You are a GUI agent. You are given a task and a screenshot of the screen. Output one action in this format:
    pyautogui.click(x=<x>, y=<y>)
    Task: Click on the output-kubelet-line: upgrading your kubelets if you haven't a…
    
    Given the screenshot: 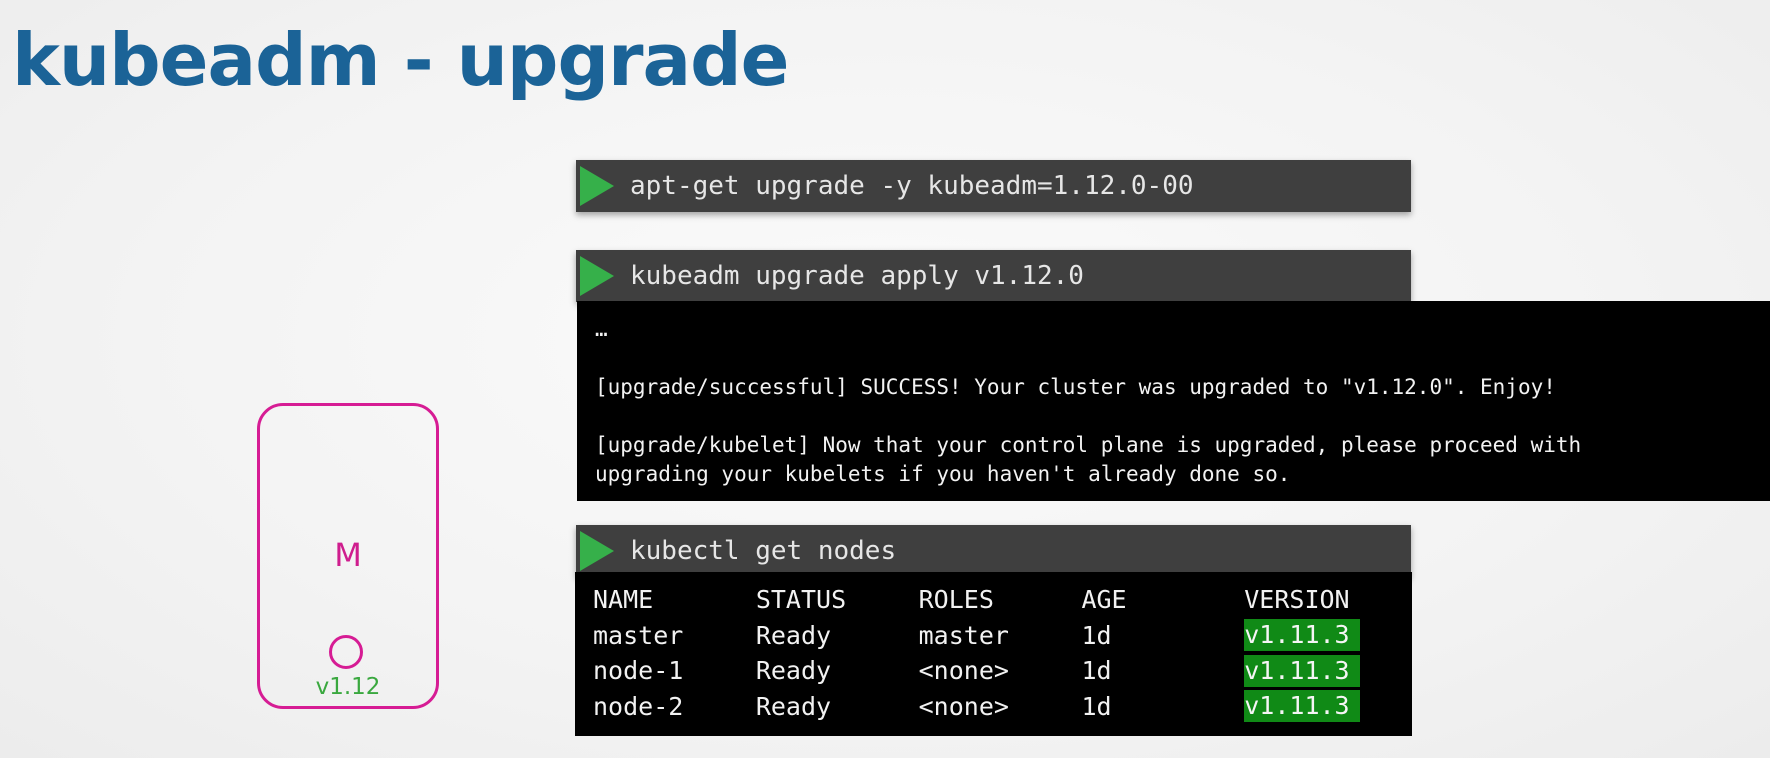 What is the action you would take?
    pyautogui.click(x=943, y=474)
    